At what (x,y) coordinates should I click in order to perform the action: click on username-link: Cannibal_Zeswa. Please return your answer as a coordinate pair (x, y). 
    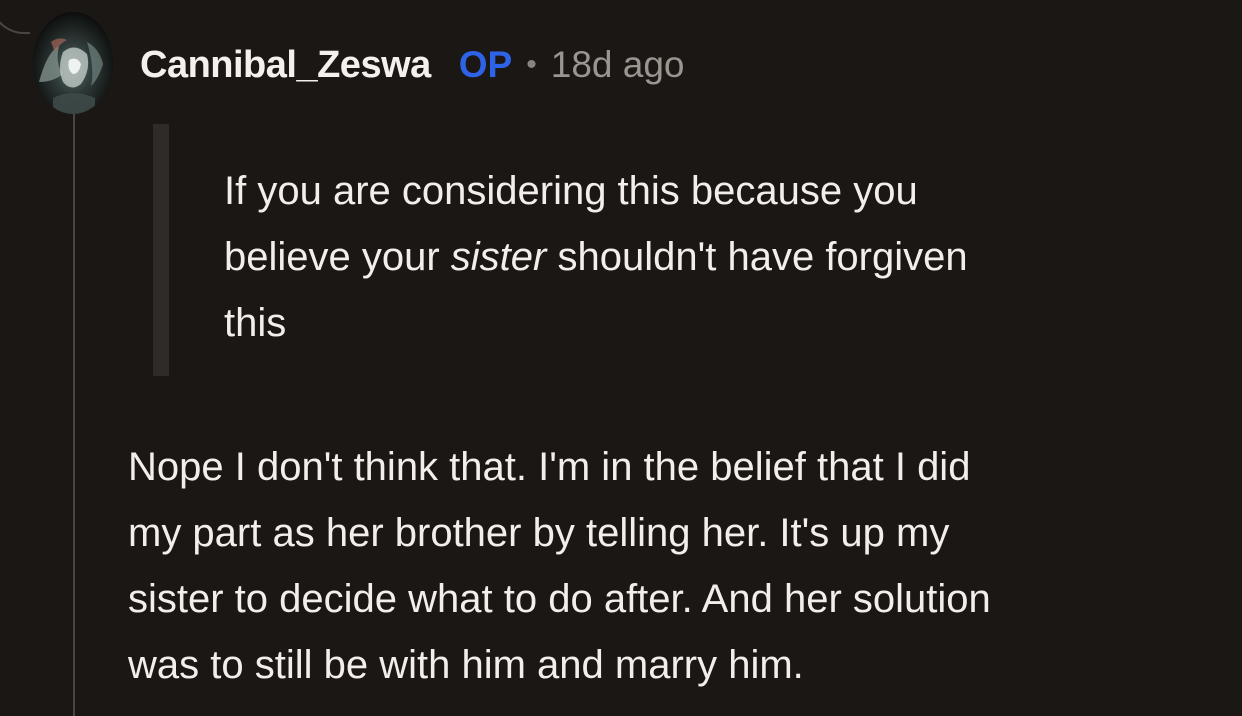
    Looking at the image, I should click on (285, 65).